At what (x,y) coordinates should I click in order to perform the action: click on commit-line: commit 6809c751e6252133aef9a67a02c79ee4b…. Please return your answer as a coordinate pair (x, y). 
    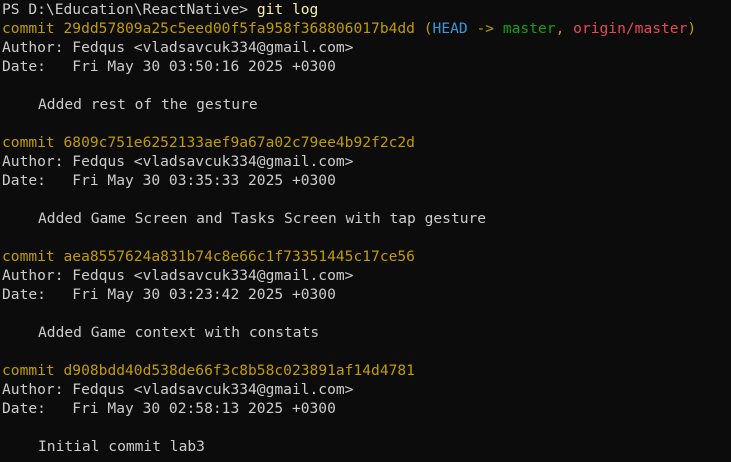
    Looking at the image, I should click on (366, 142).